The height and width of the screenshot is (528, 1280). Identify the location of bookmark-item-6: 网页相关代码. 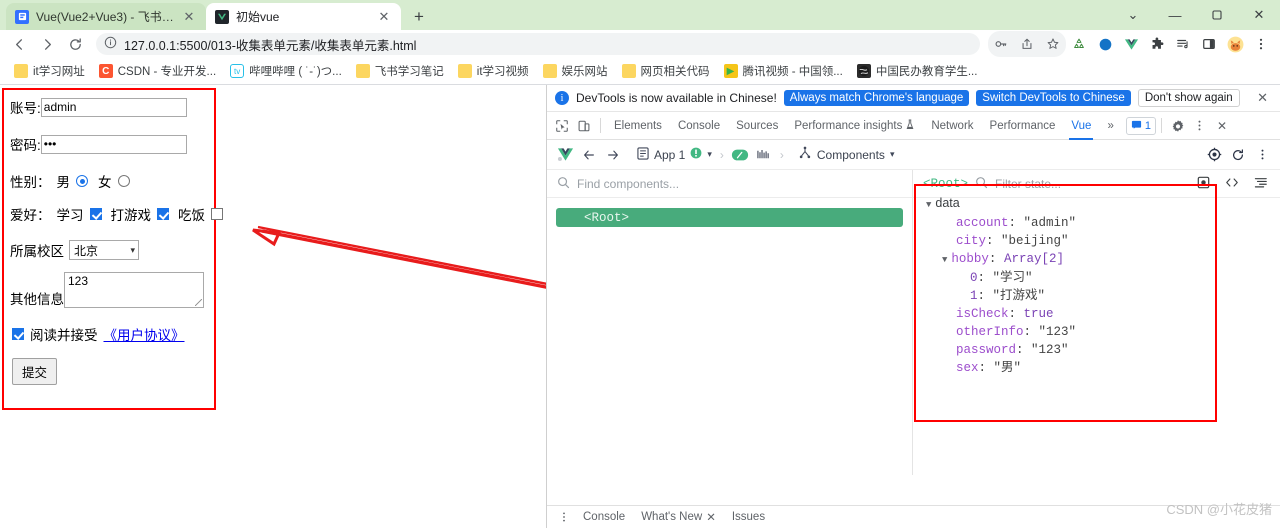
(666, 71).